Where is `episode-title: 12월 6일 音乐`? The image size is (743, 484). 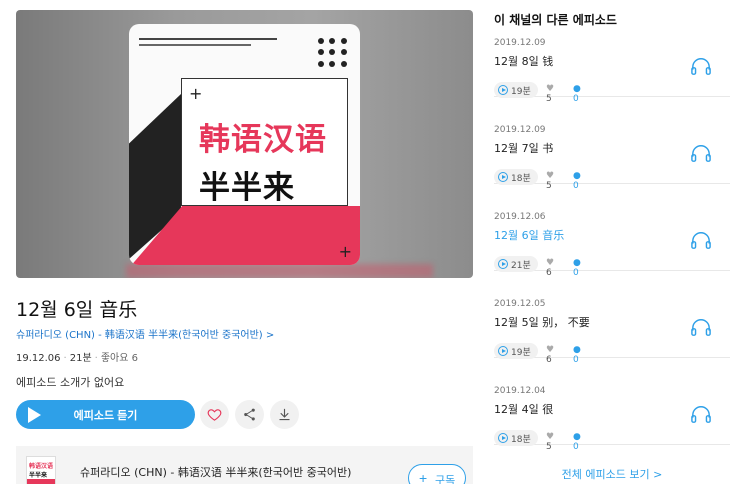
episode-title: 12월 6일 音乐 is located at coordinates (77, 310).